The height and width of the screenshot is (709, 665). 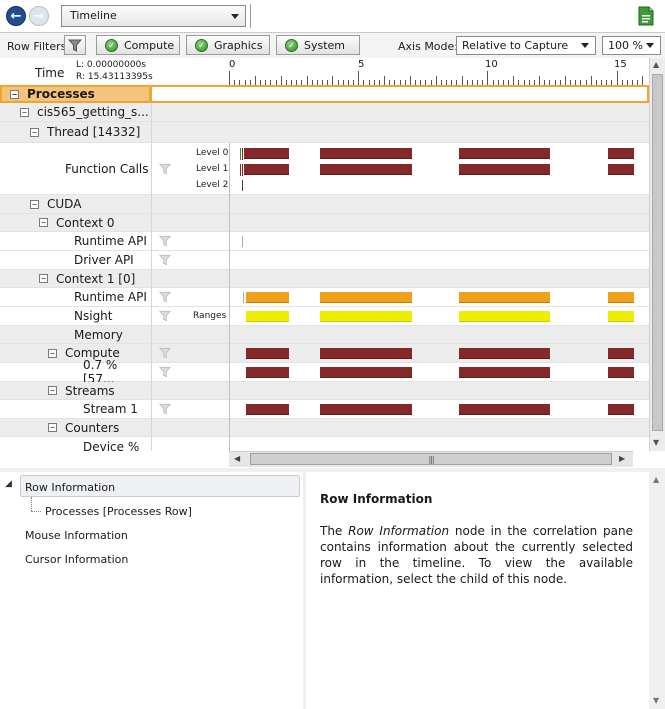 I want to click on row-function-calls: Function Calls Level 0 Level 1 Level 2, so click(x=324, y=169).